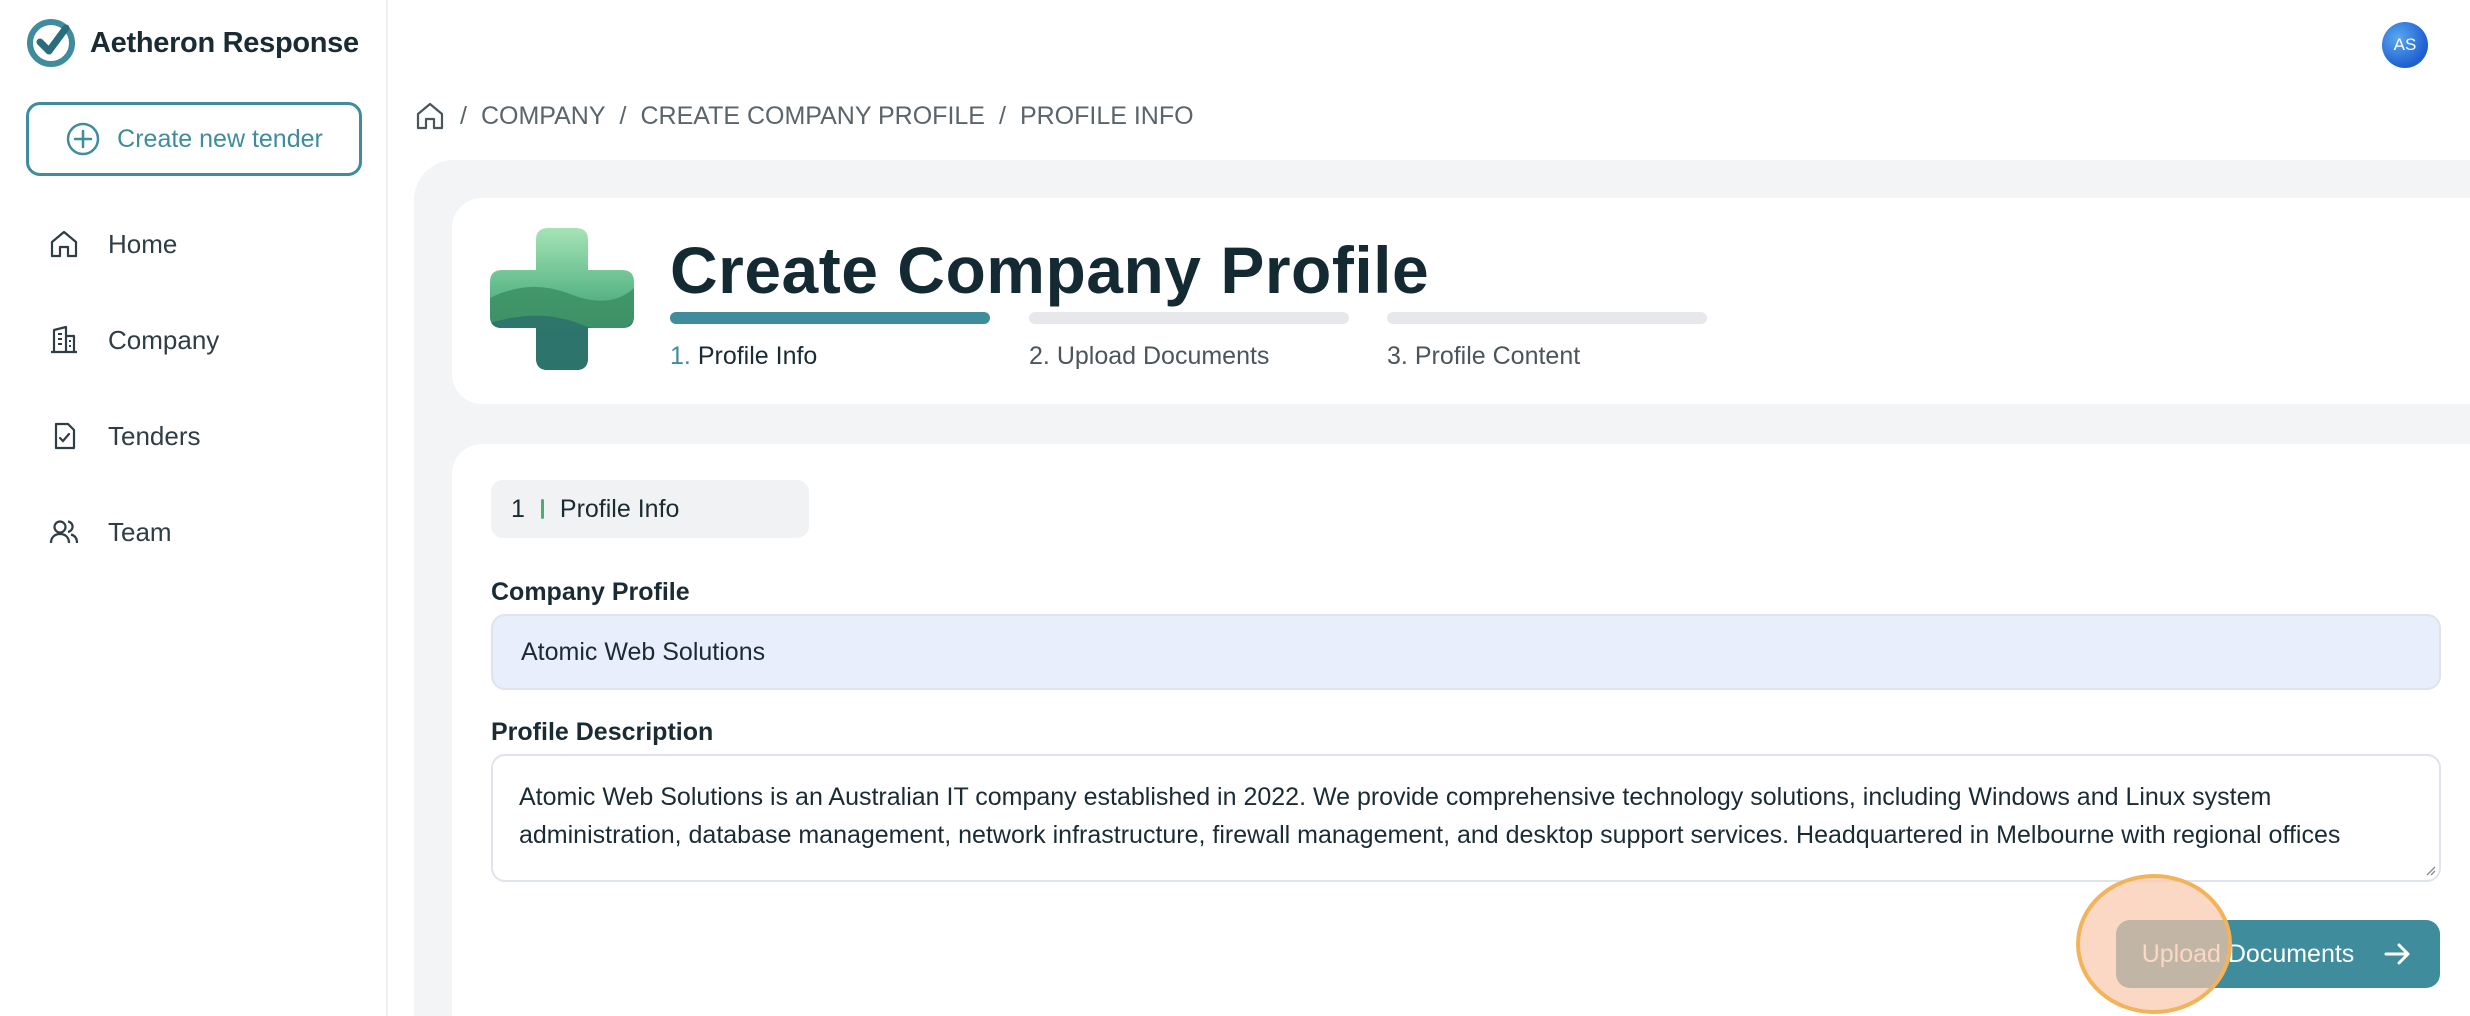 Image resolution: width=2470 pixels, height=1016 pixels. What do you see at coordinates (757, 356) in the screenshot?
I see `step-text: Profile Info` at bounding box center [757, 356].